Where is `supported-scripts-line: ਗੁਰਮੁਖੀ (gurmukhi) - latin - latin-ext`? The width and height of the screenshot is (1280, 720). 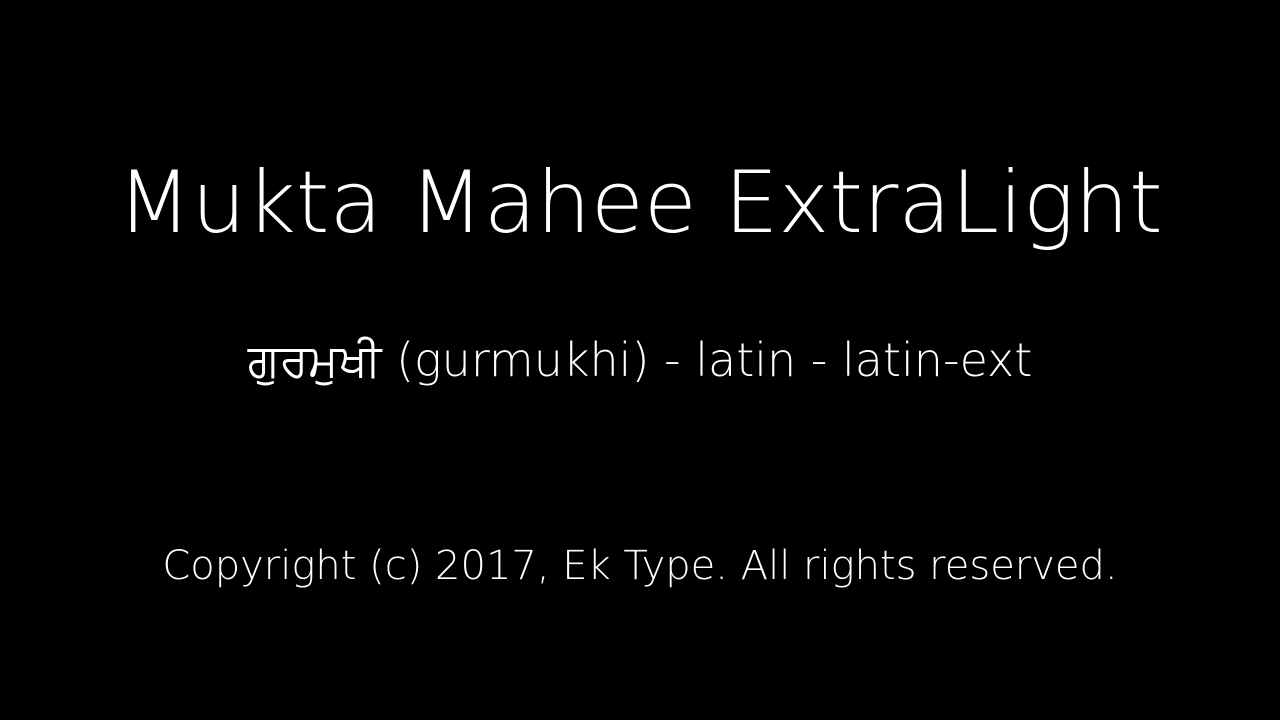 supported-scripts-line: ਗੁਰਮੁਖੀ (gurmukhi) - latin - latin-ext is located at coordinates (640, 360).